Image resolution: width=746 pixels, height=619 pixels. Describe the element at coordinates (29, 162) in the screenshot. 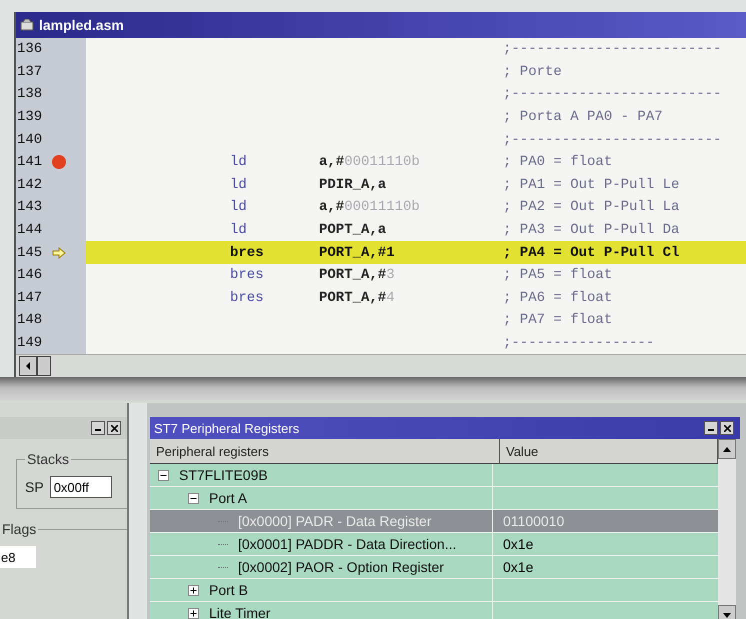

I see `line-number: 141` at that location.